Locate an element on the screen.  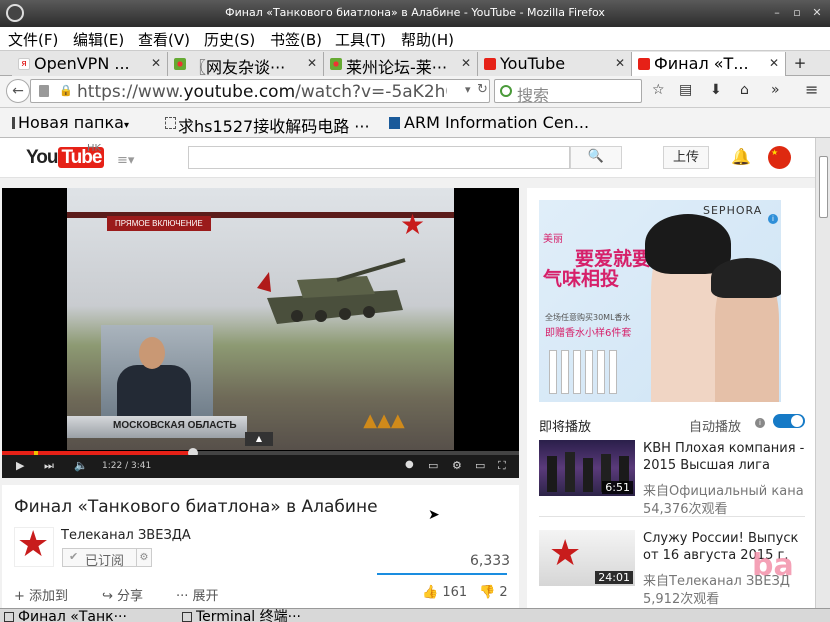
related-title: КВН Плохая компания - 2015 Высшая лига is located at coordinates (729, 457).